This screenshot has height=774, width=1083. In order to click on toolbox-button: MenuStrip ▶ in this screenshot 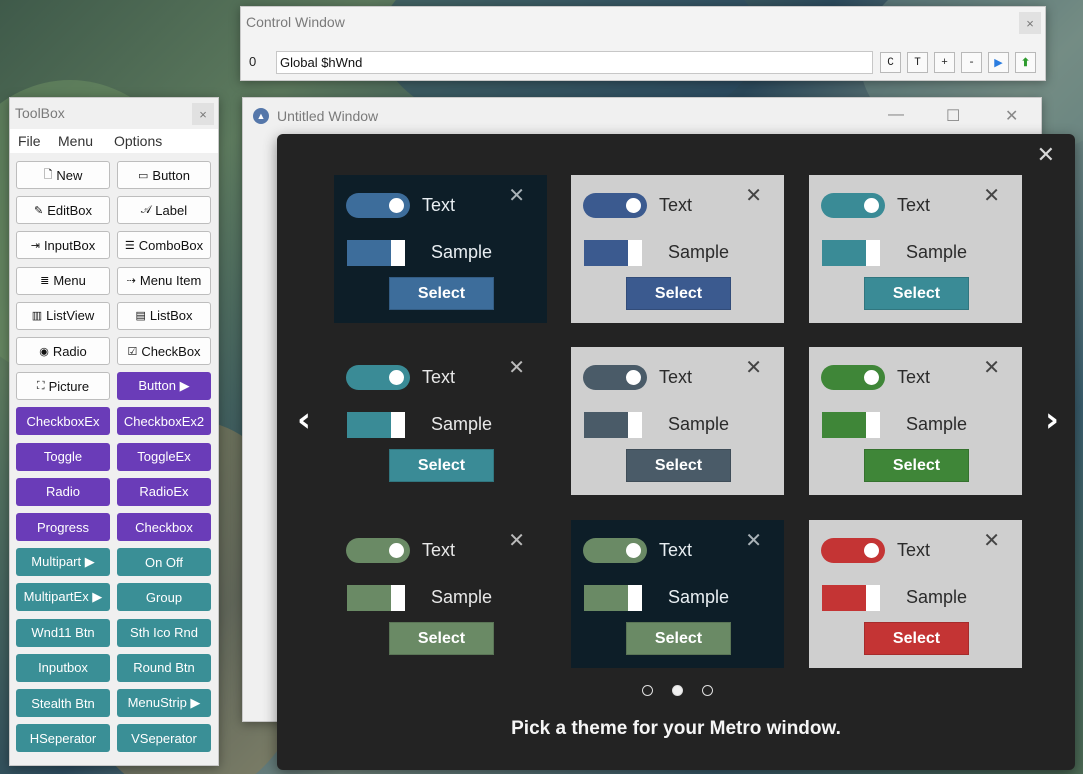, I will do `click(164, 703)`.